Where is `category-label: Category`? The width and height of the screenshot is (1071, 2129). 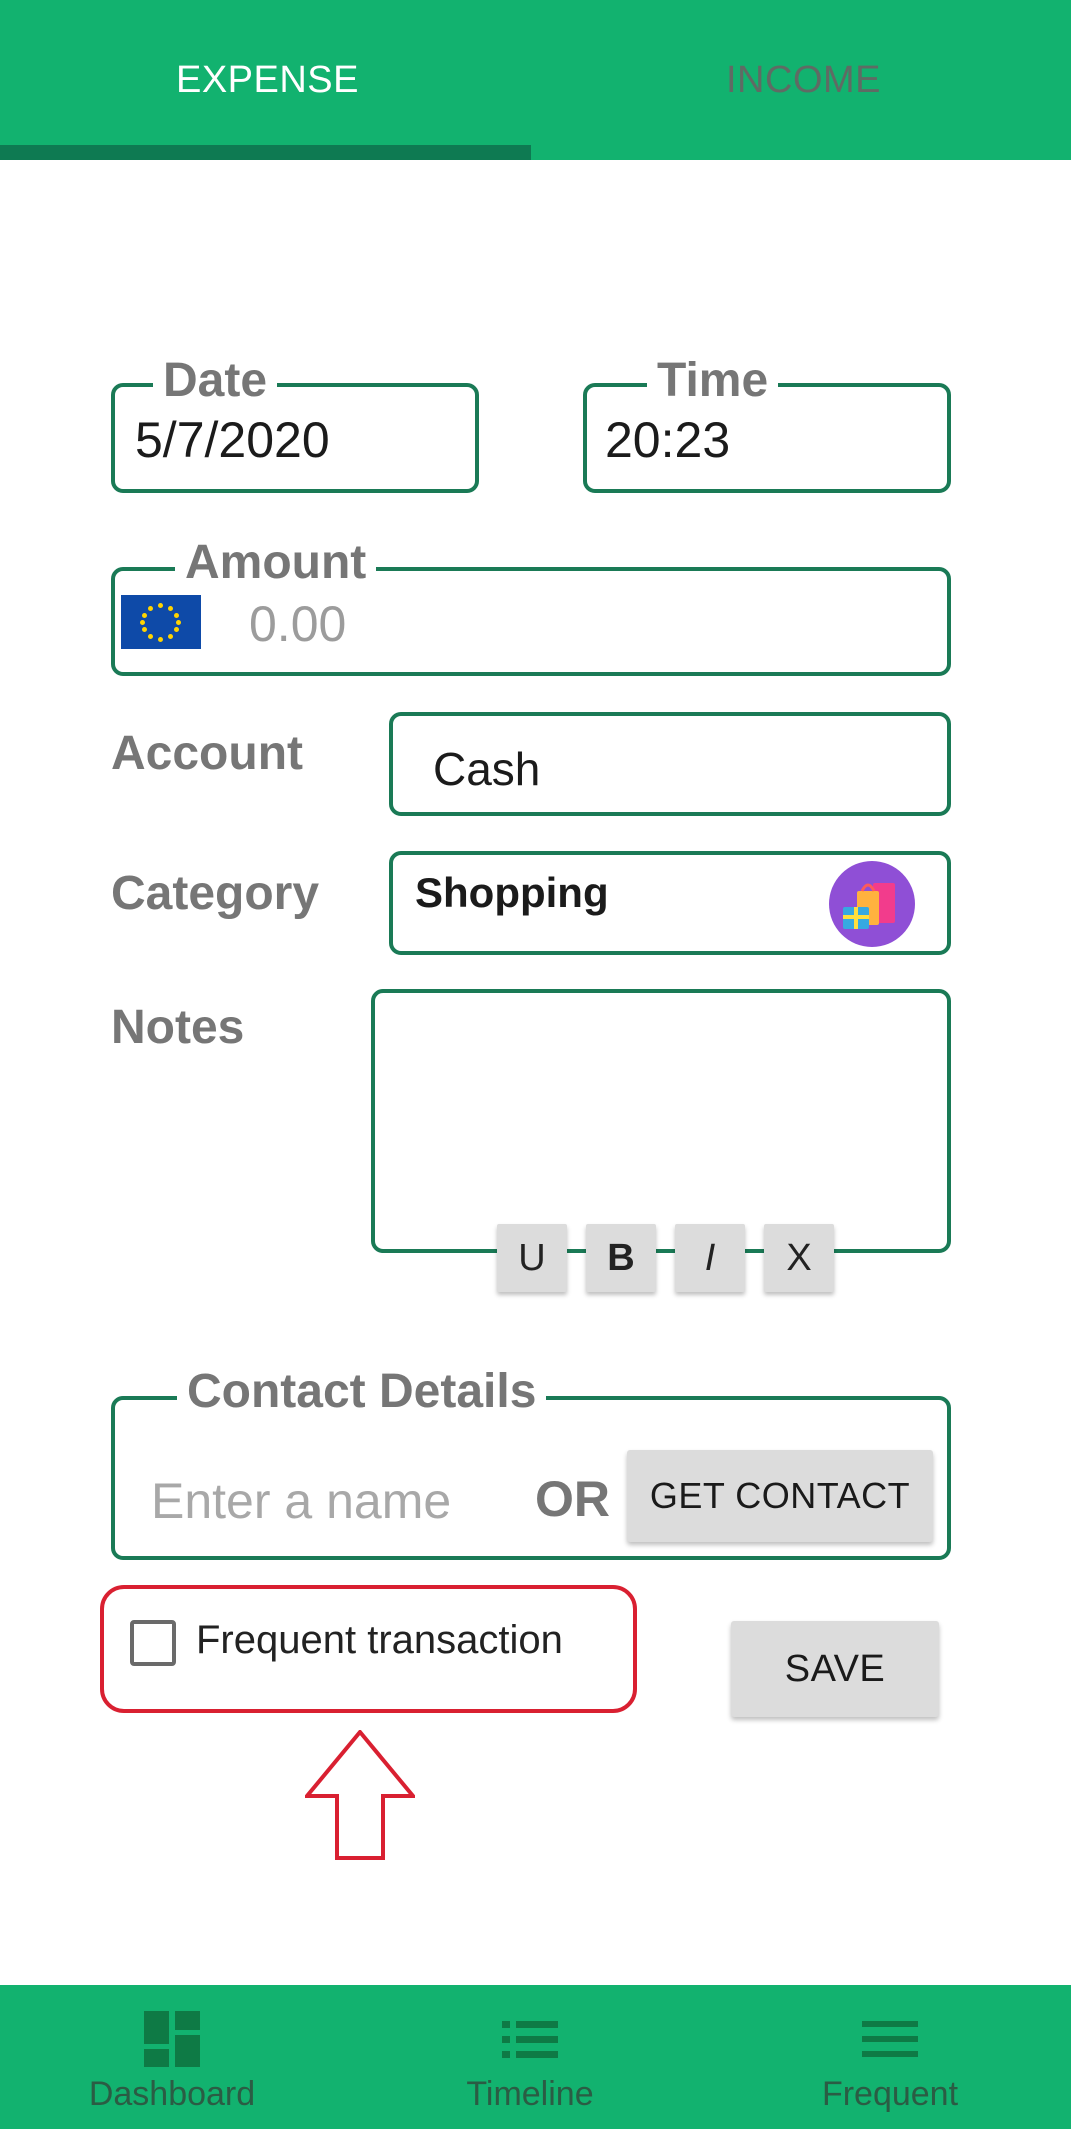
category-label: Category is located at coordinates (215, 893).